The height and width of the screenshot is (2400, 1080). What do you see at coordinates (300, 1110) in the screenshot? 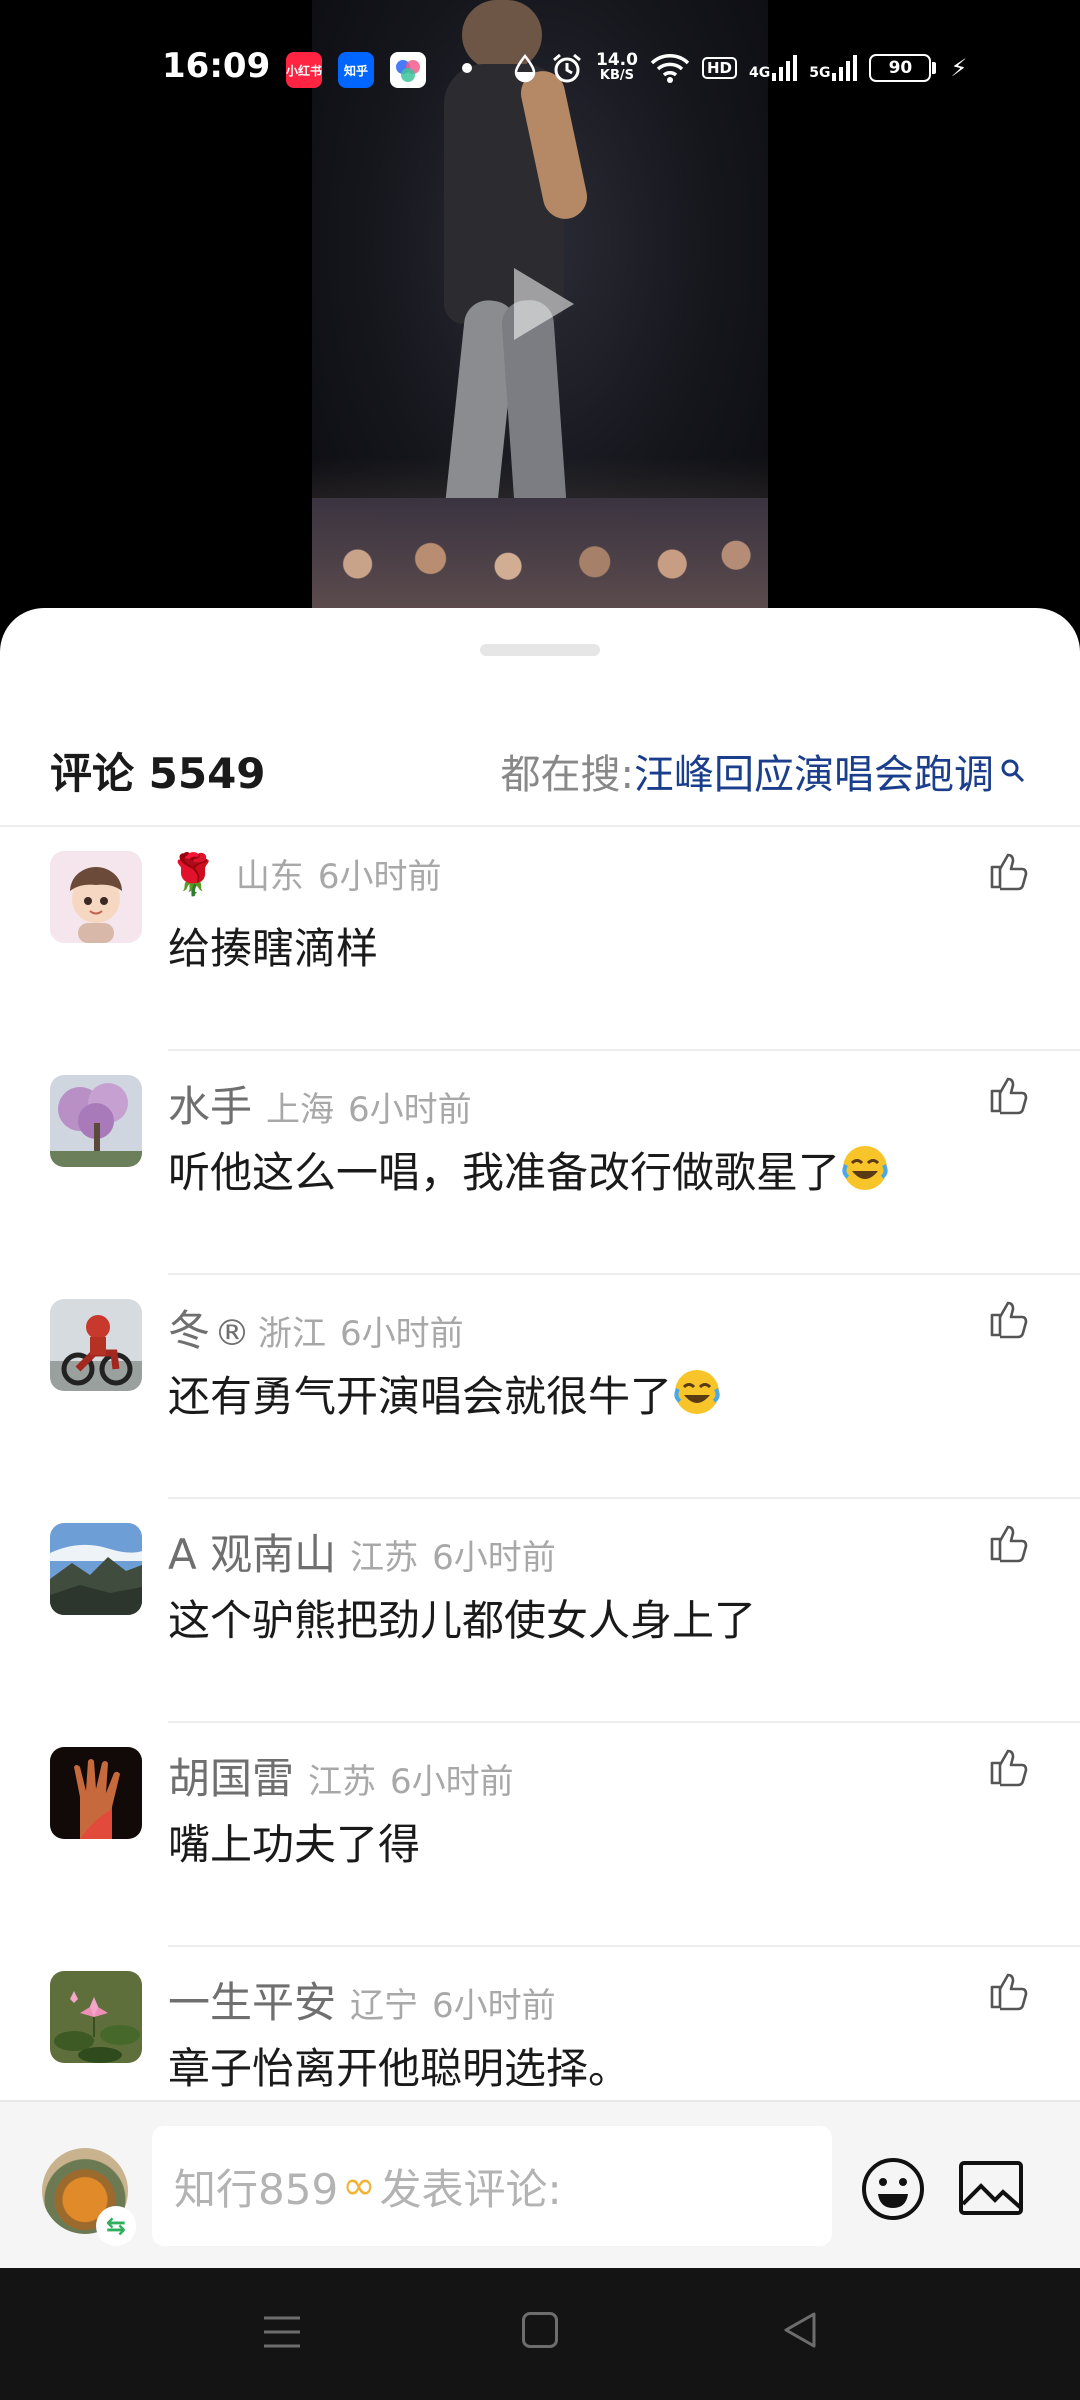
I see `comment-location: 上海` at bounding box center [300, 1110].